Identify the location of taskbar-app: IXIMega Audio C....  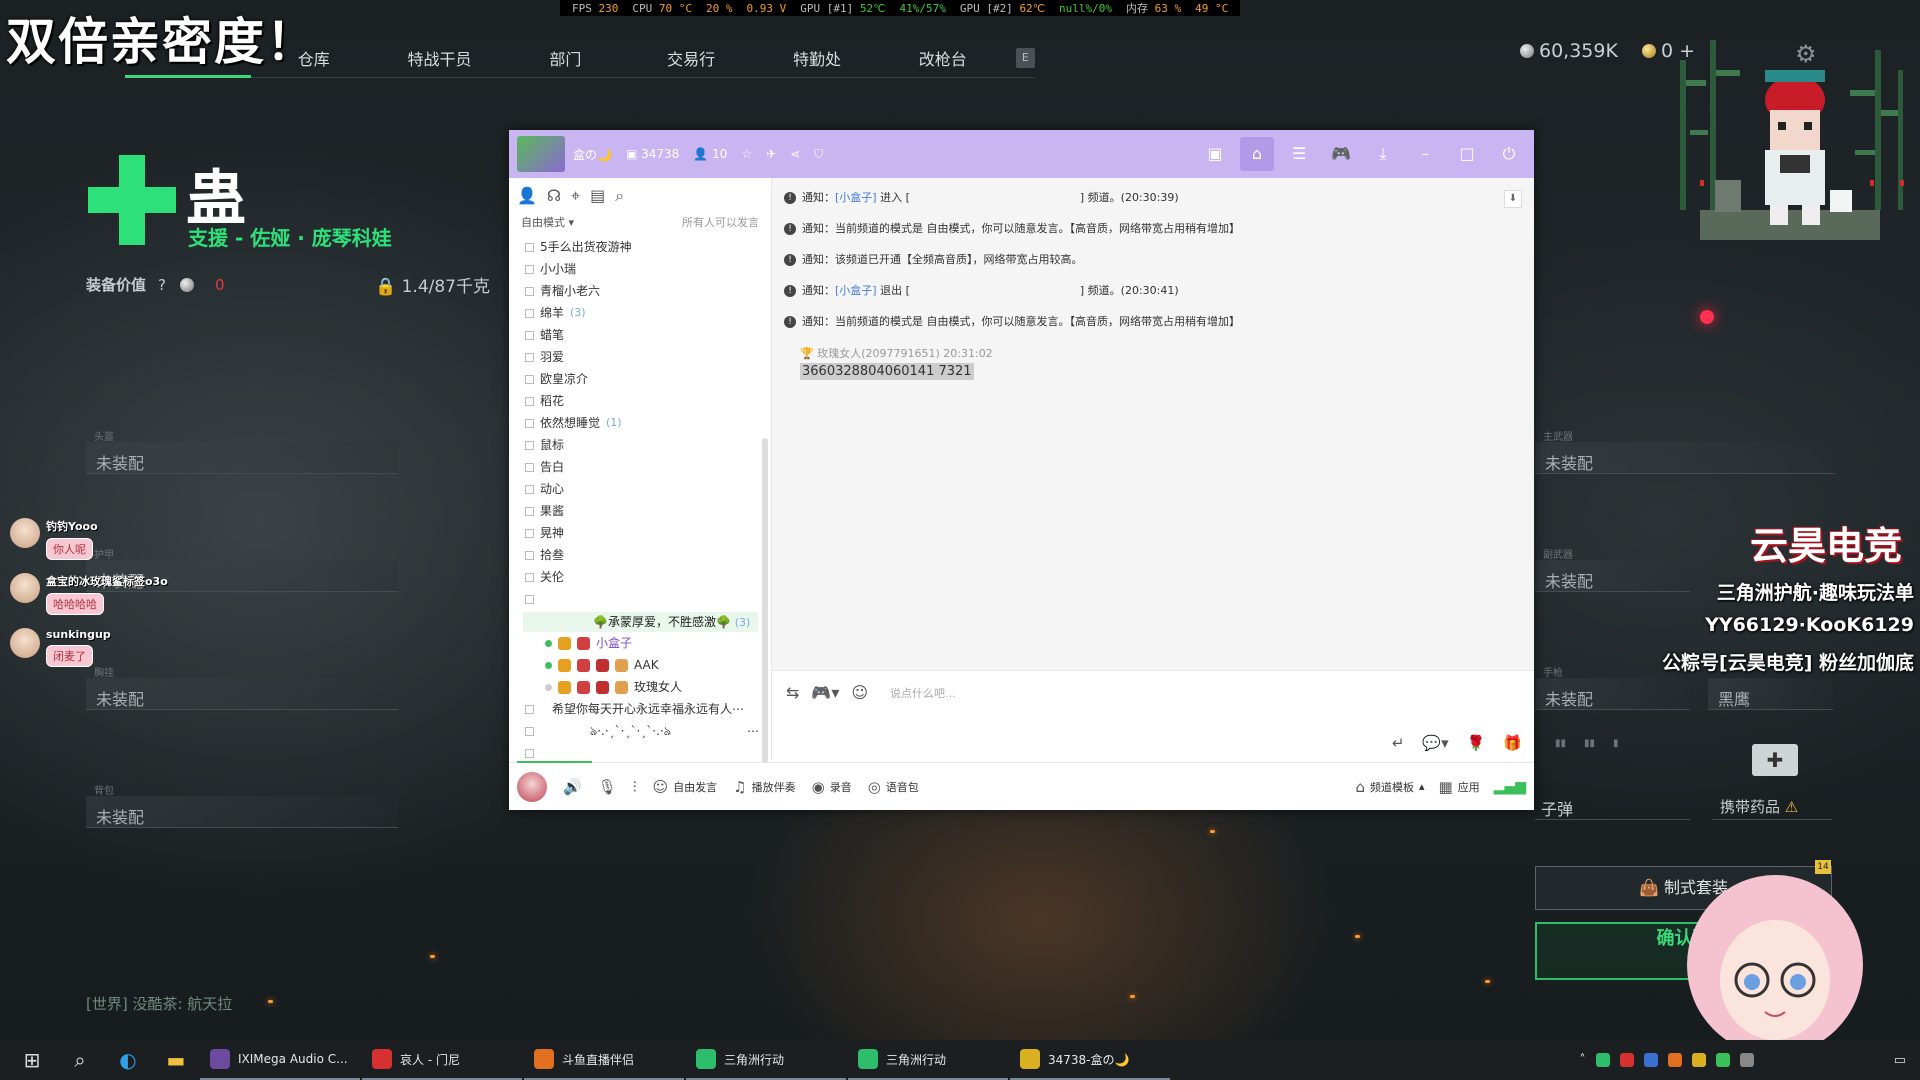
(280, 1060).